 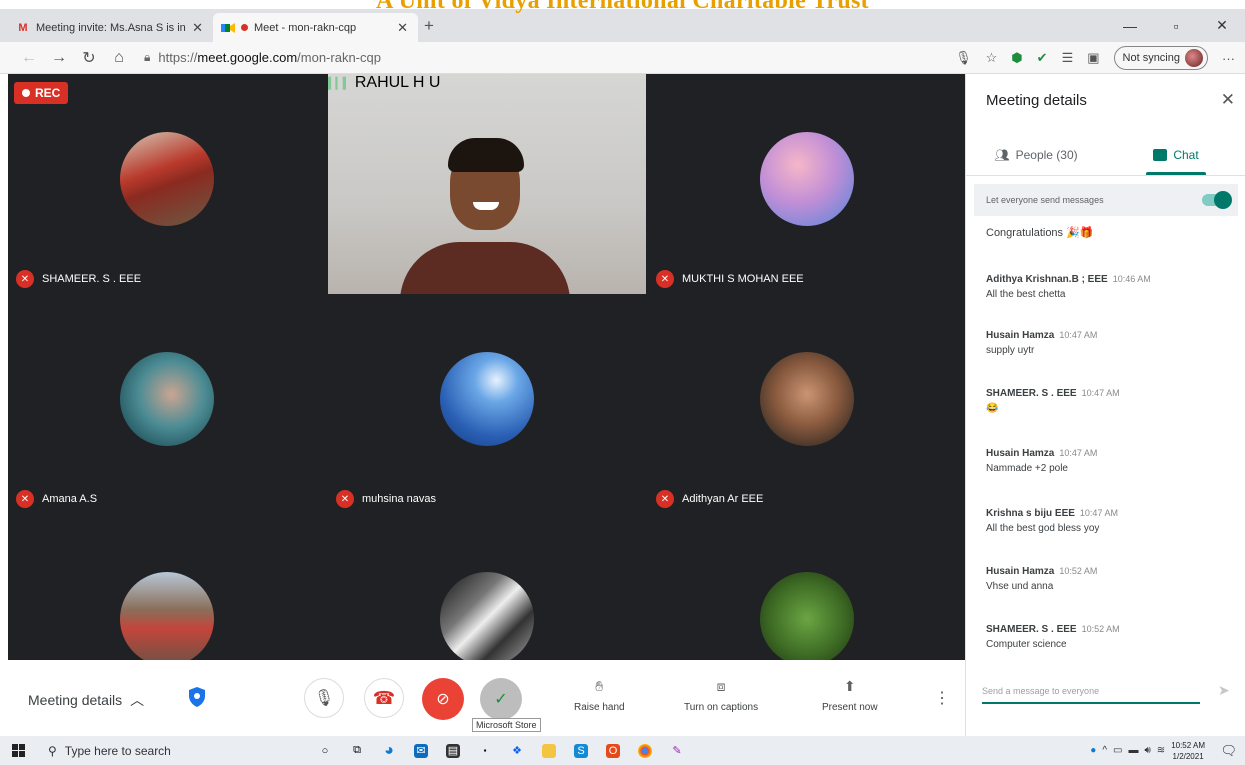 I want to click on participant-tile: ✕ muhsina navas, so click(x=487, y=404).